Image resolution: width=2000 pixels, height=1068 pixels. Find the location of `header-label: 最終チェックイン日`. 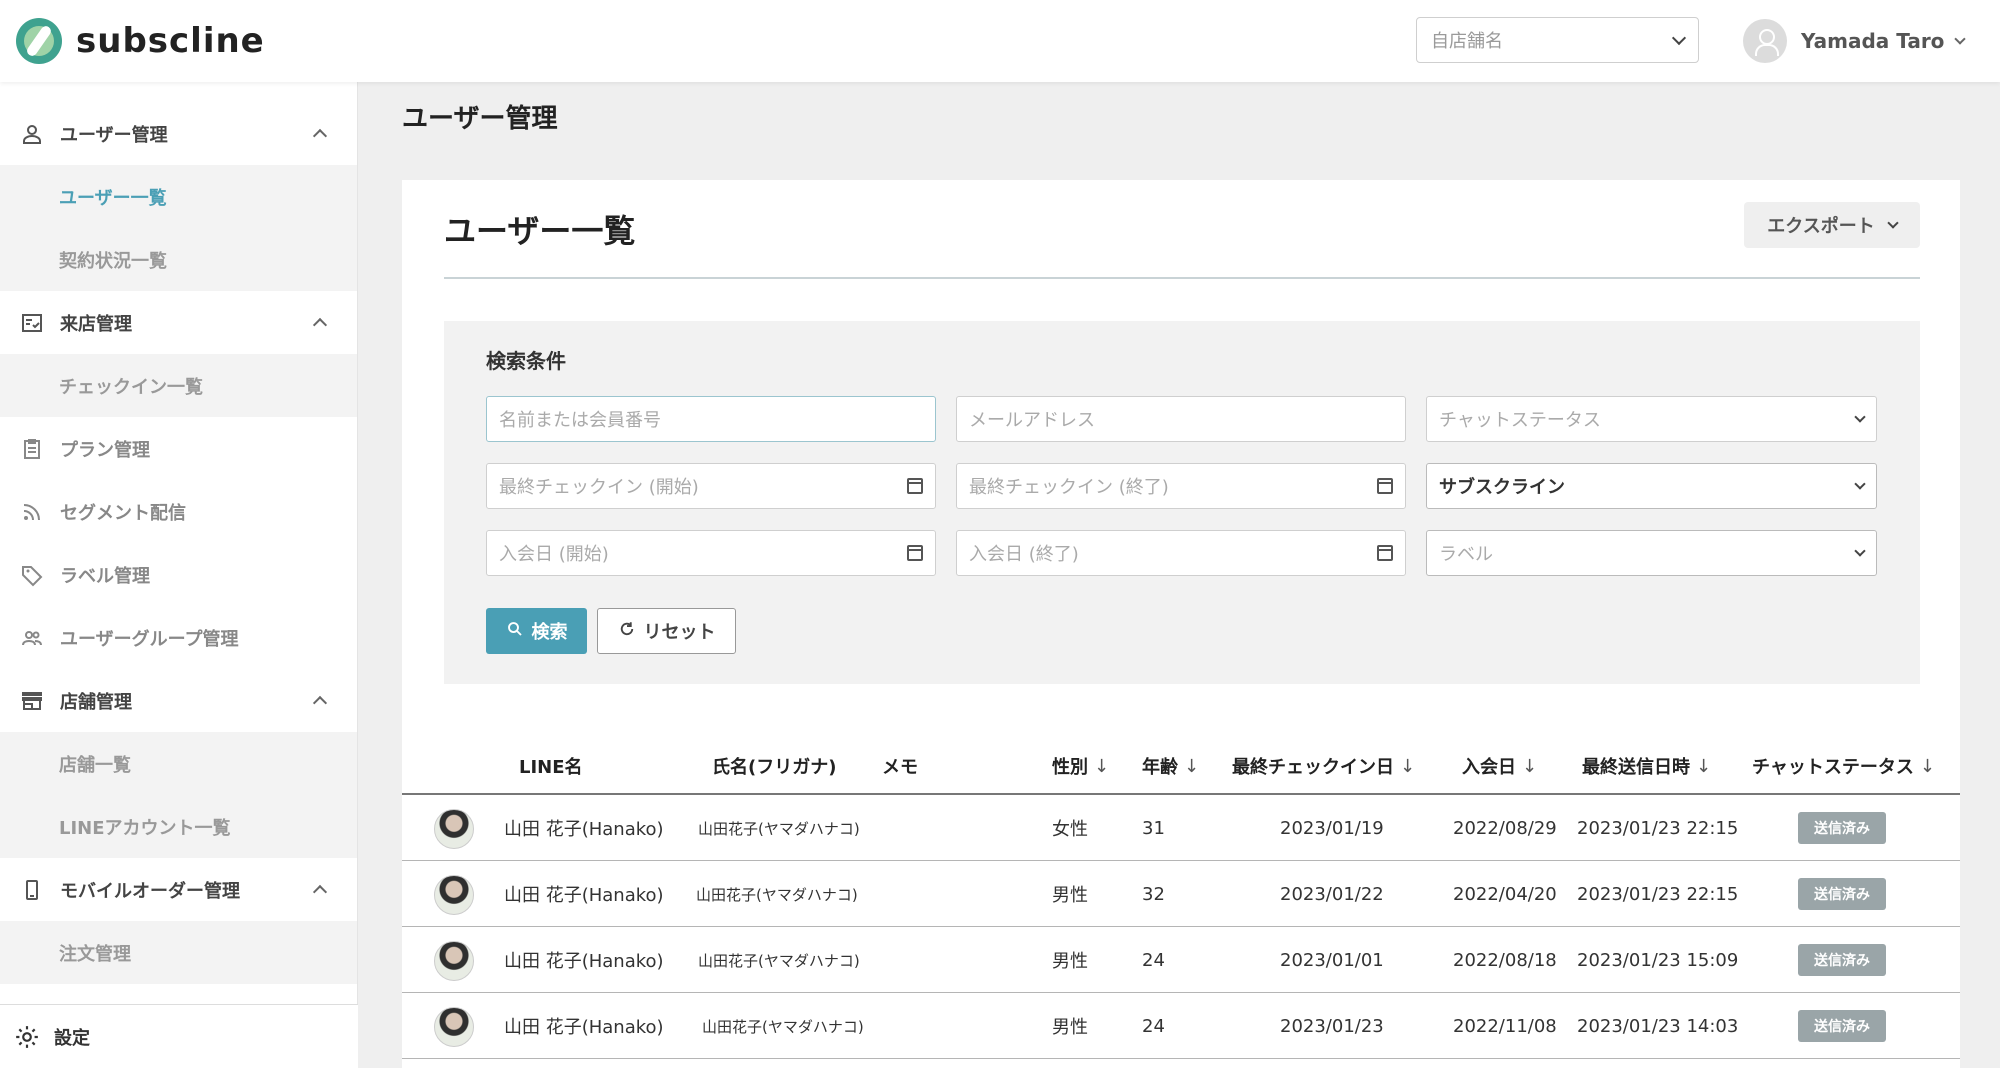

header-label: 最終チェックイン日 is located at coordinates (1313, 767).